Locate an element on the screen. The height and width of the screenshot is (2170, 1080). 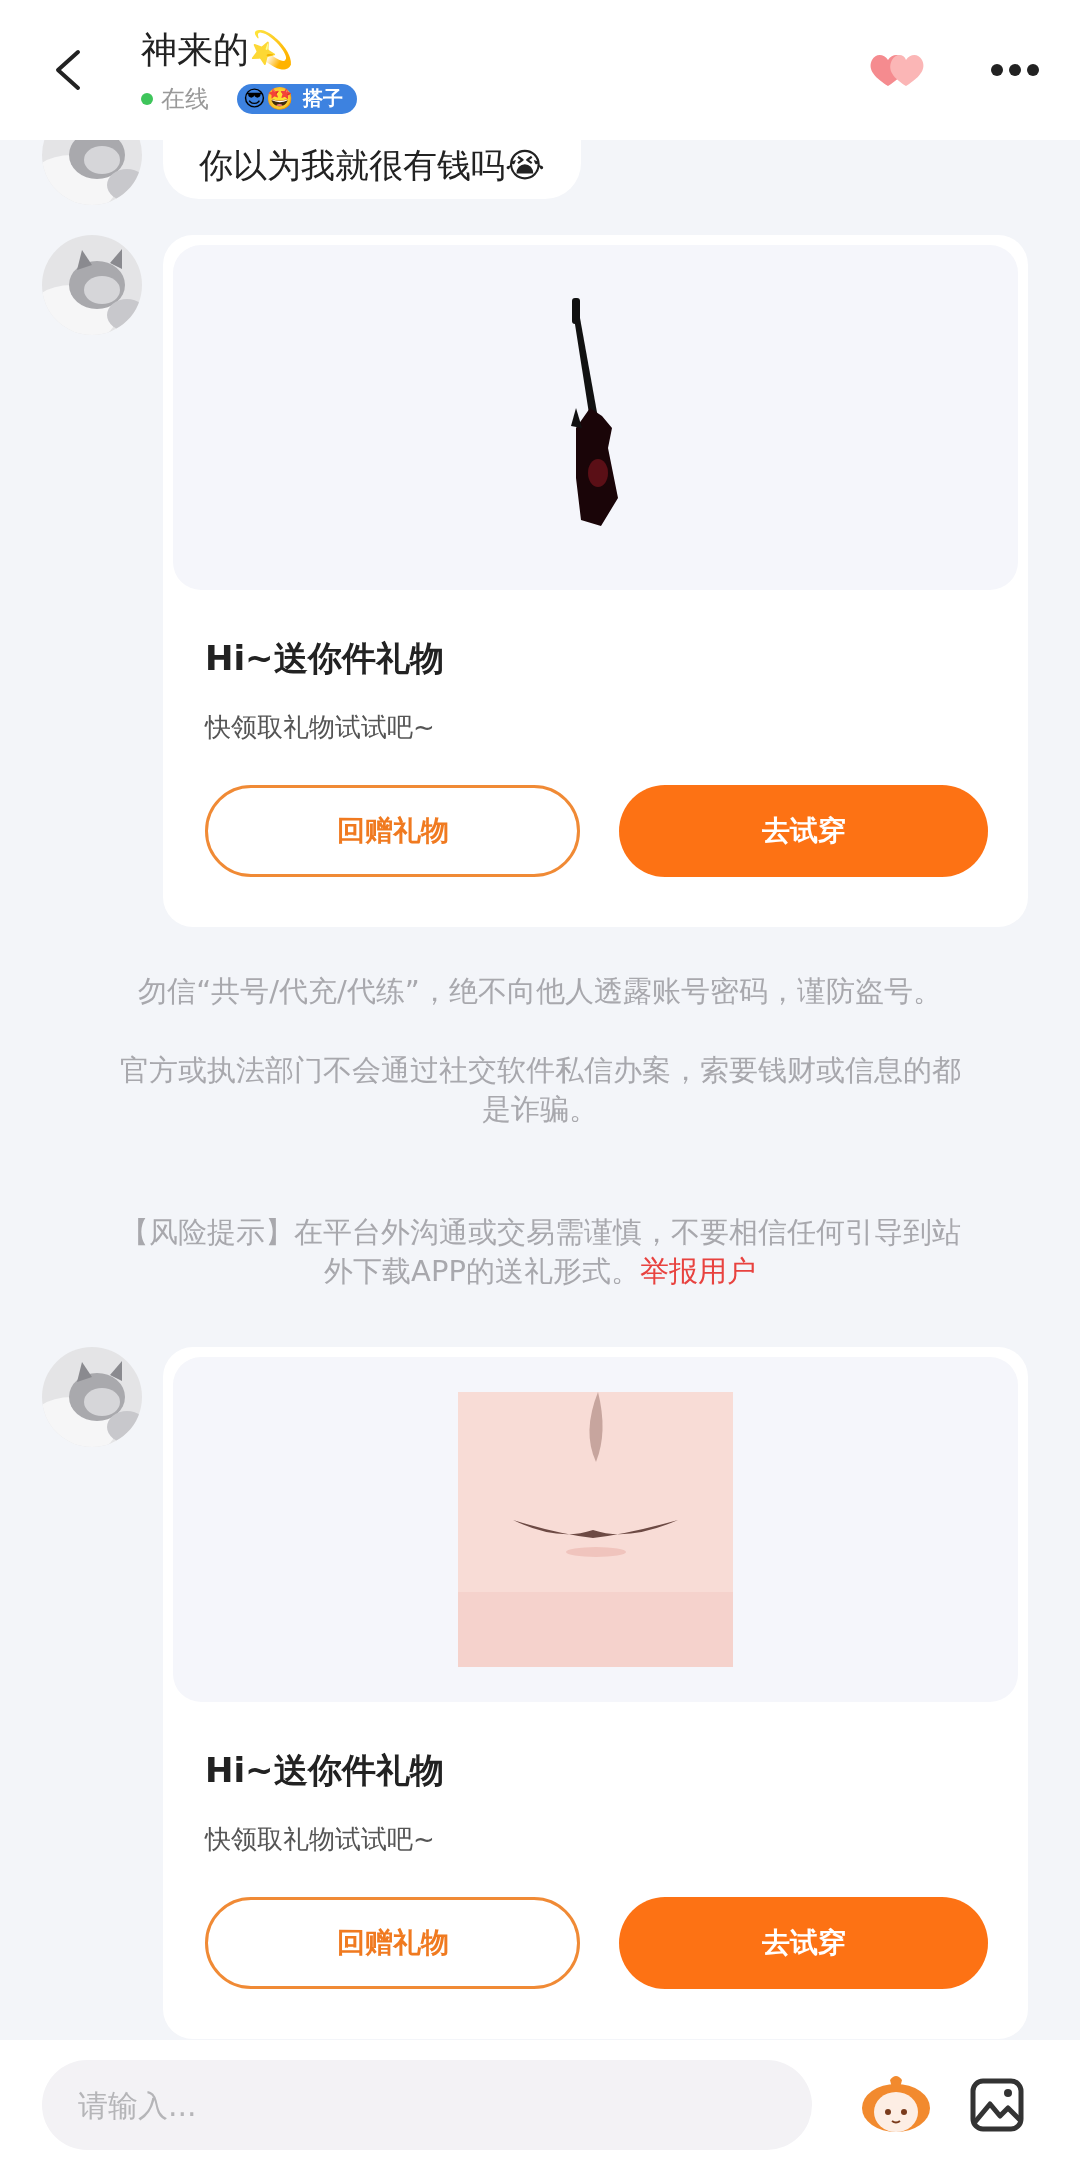
safety-notice: 勿信“共号/代充/代练”，绝不向他人透露账号密码，谨防盗号。 is located at coordinates (540, 991).